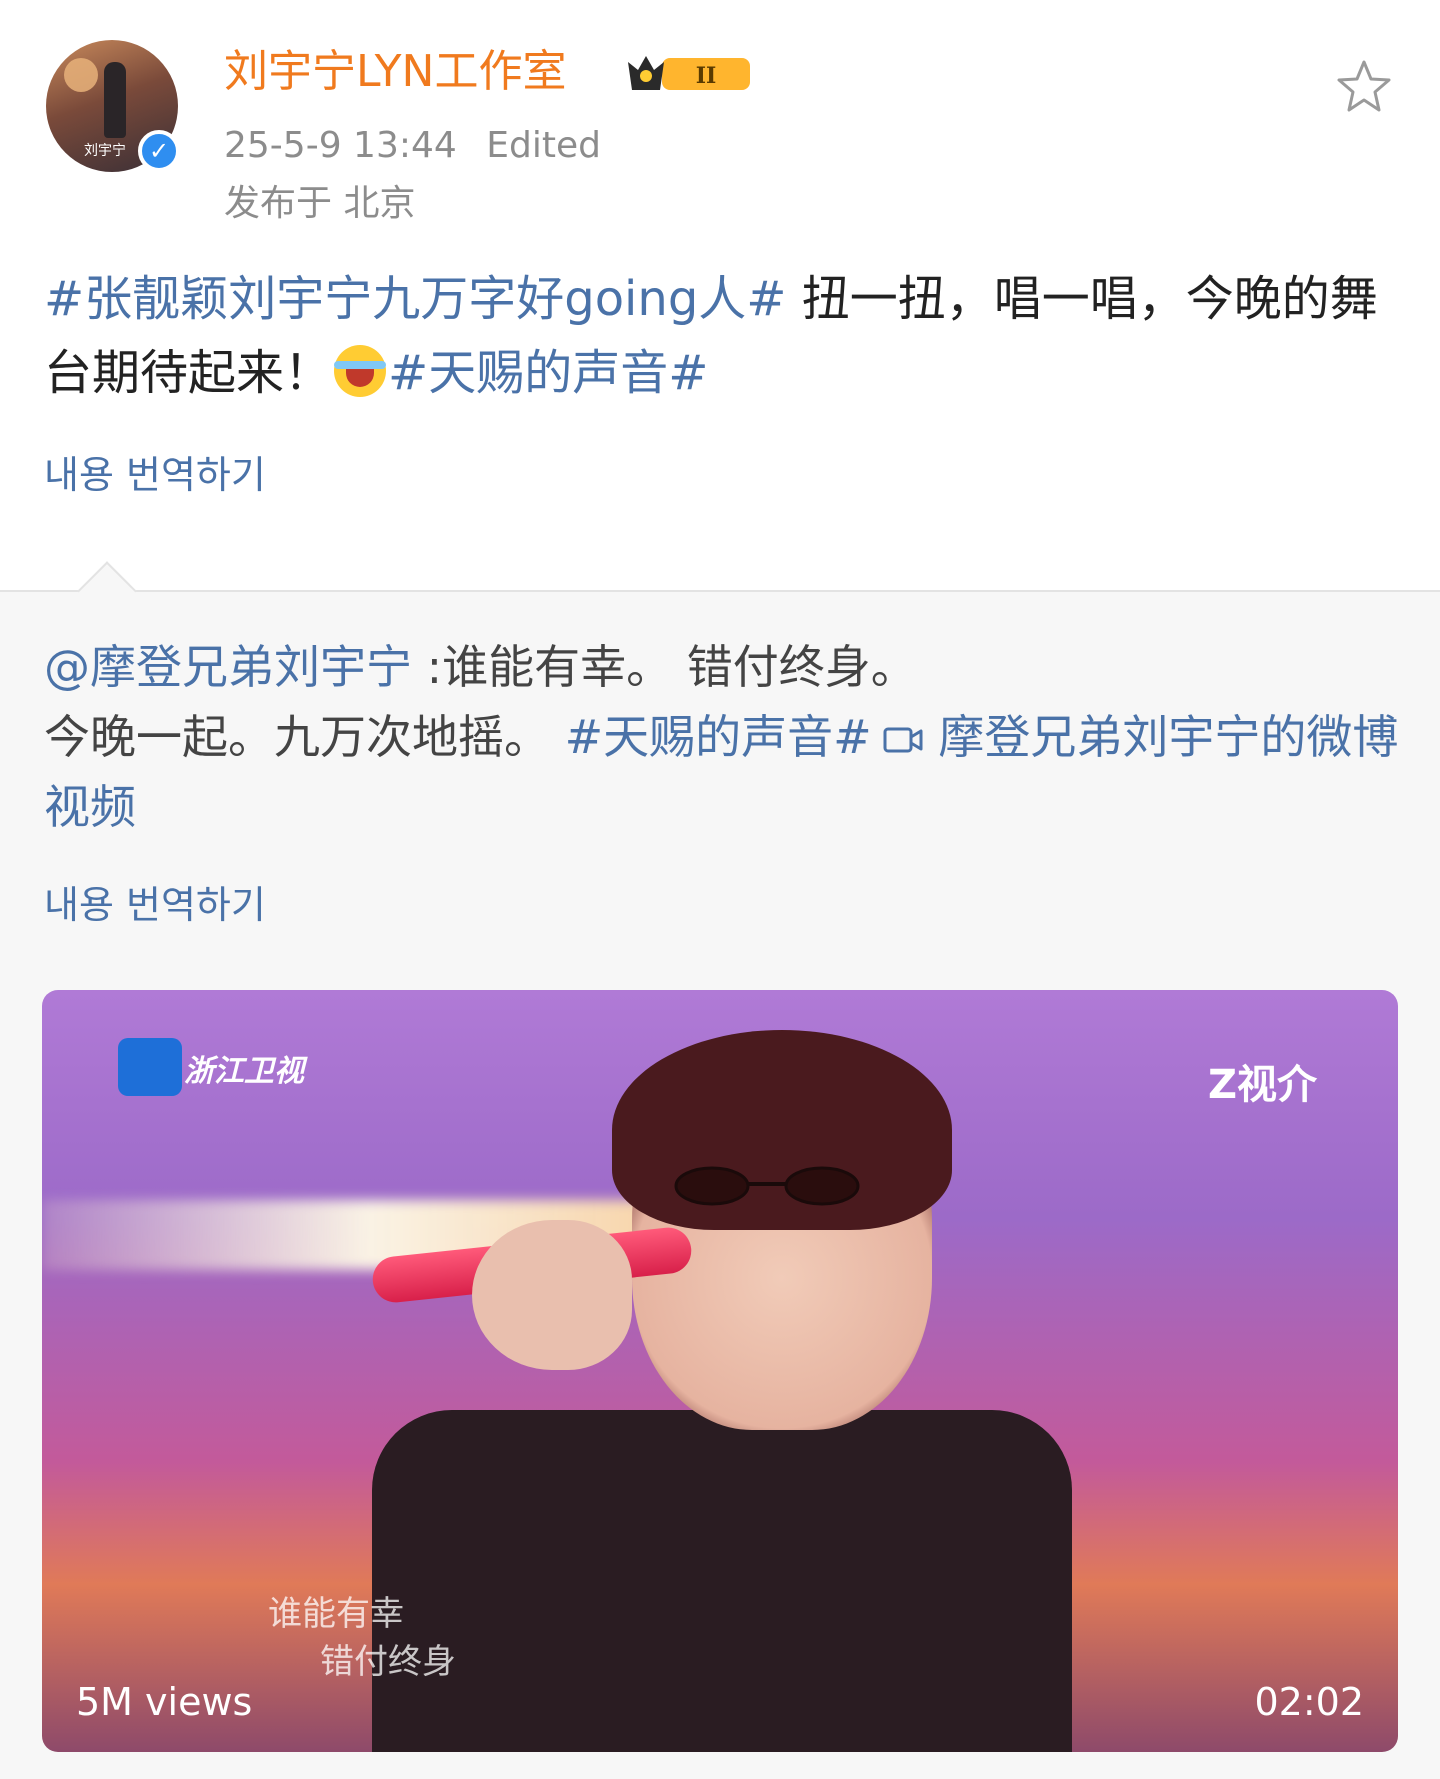 This screenshot has height=1779, width=1440. I want to click on verified-icon: ✓, so click(159, 151).